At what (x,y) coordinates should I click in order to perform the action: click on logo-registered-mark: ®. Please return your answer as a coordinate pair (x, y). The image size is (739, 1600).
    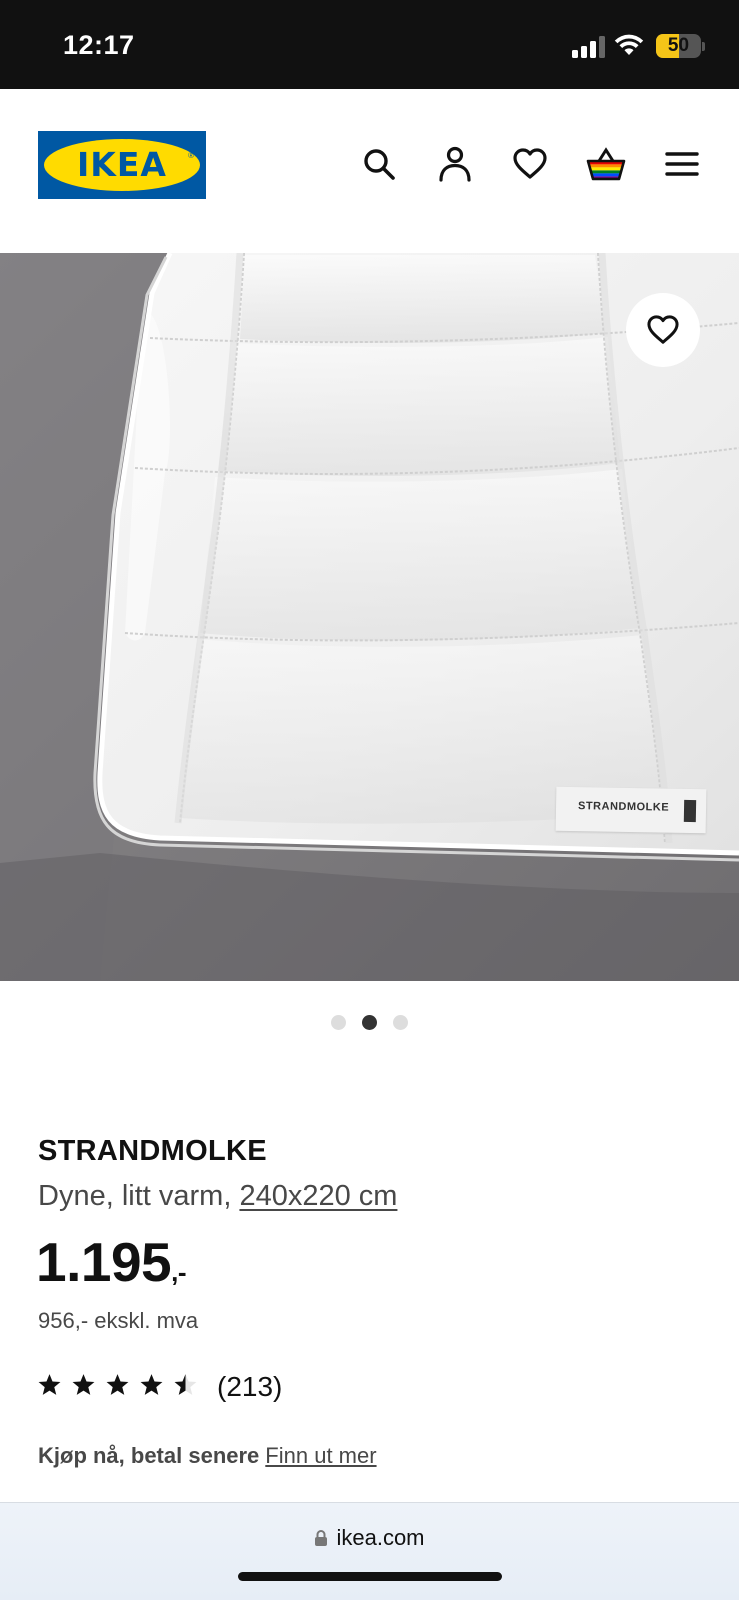
    Looking at the image, I should click on (191, 155).